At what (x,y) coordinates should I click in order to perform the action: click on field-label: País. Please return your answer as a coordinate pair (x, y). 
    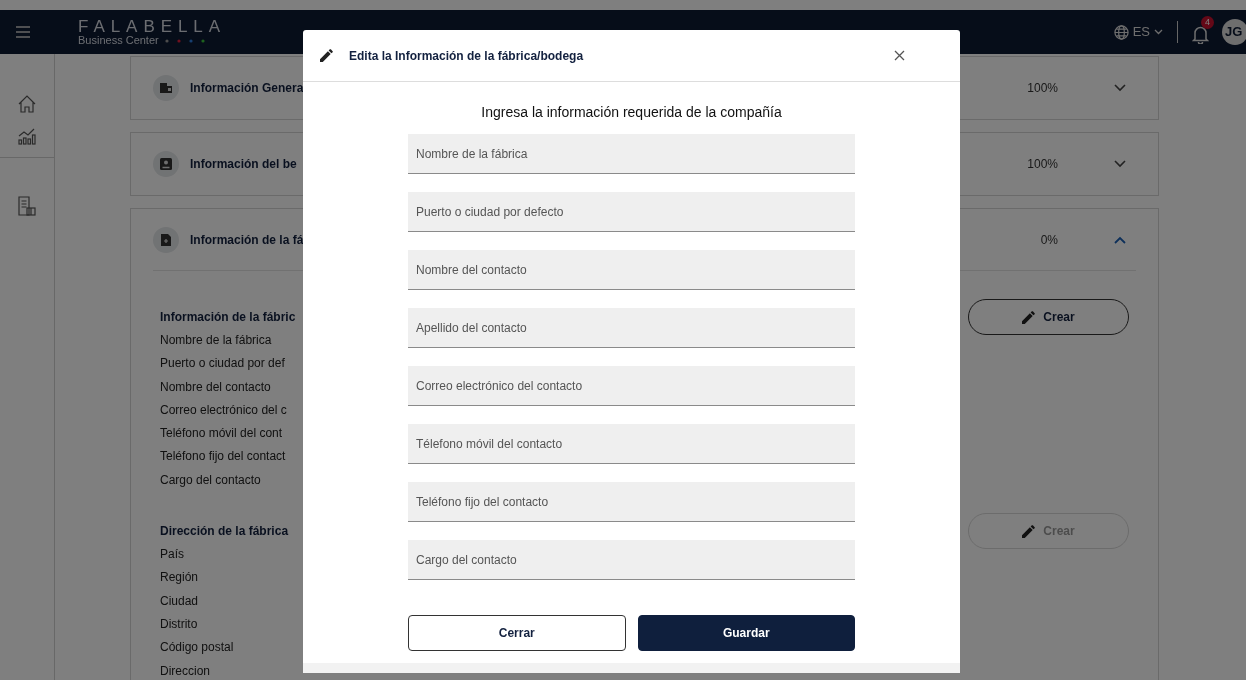
    Looking at the image, I should click on (172, 555).